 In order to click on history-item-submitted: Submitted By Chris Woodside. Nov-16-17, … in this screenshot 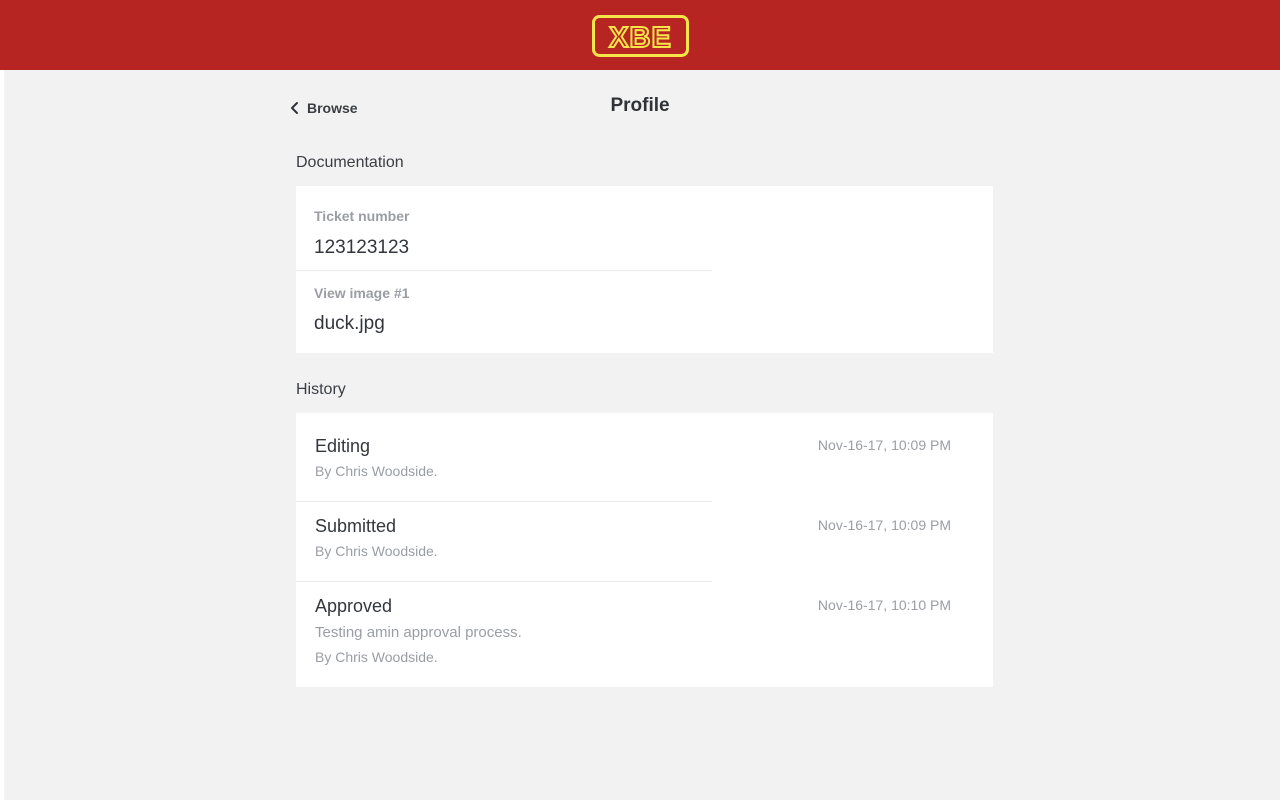, I will do `click(645, 537)`.